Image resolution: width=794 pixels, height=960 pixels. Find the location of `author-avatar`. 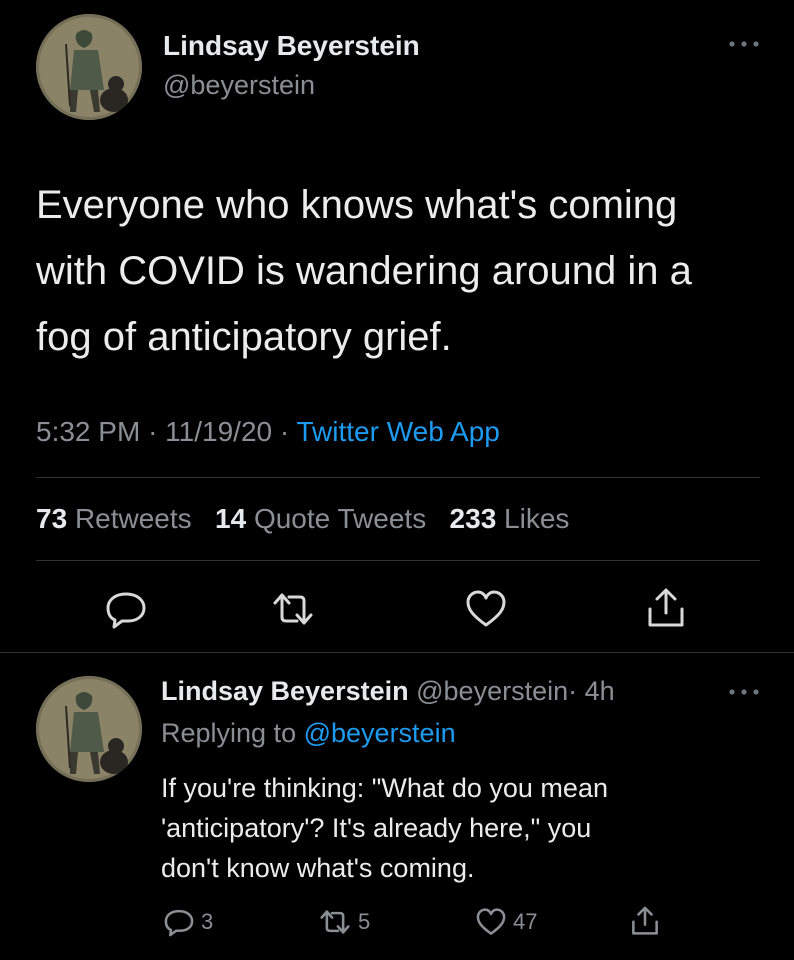

author-avatar is located at coordinates (89, 67).